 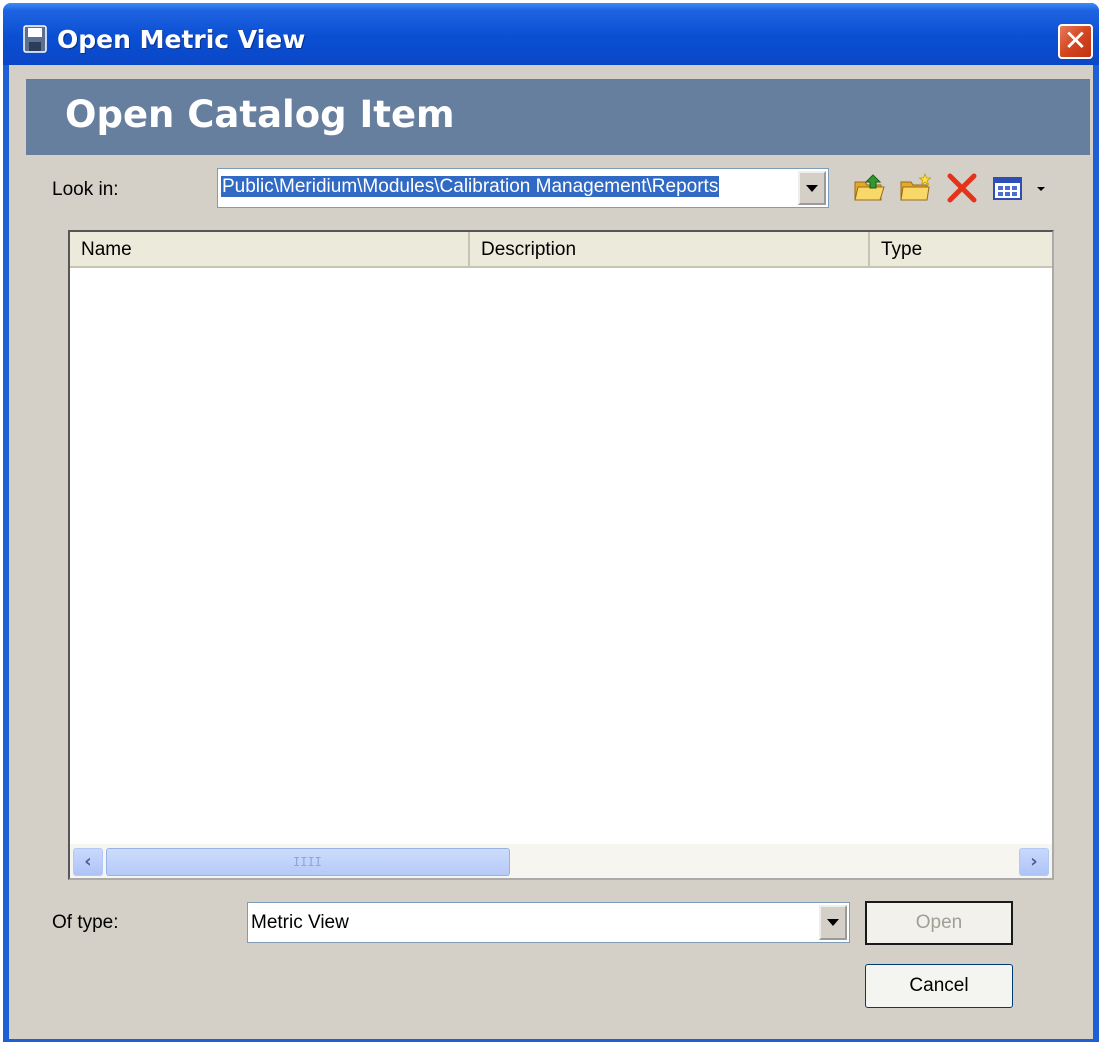 What do you see at coordinates (260, 114) in the screenshot?
I see `header-title: Open Catalog Item` at bounding box center [260, 114].